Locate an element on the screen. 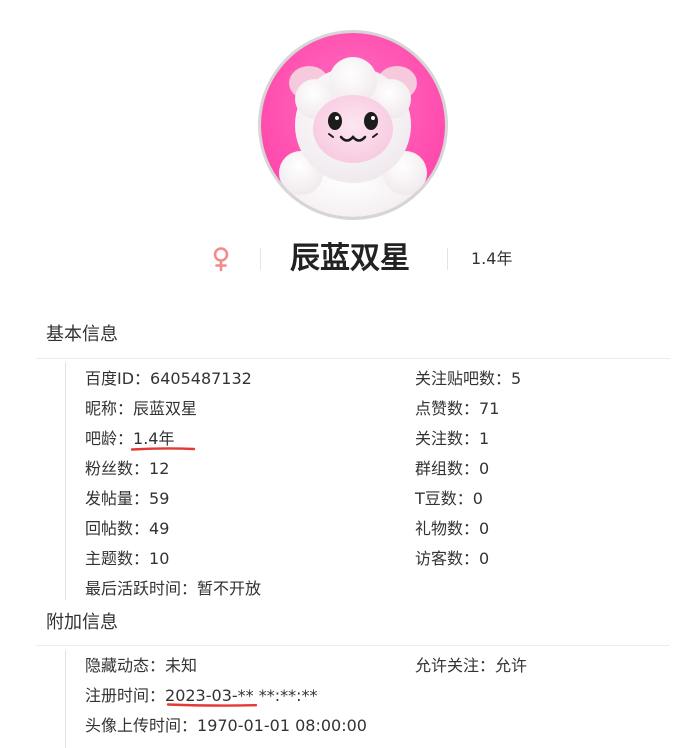  avatar-image is located at coordinates (353, 125).